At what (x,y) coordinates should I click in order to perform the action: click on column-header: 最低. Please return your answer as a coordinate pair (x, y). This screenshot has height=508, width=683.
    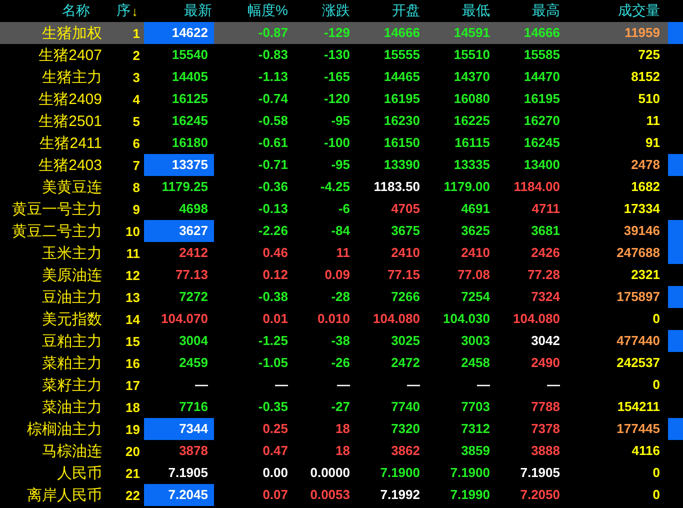
    Looking at the image, I should click on (457, 11).